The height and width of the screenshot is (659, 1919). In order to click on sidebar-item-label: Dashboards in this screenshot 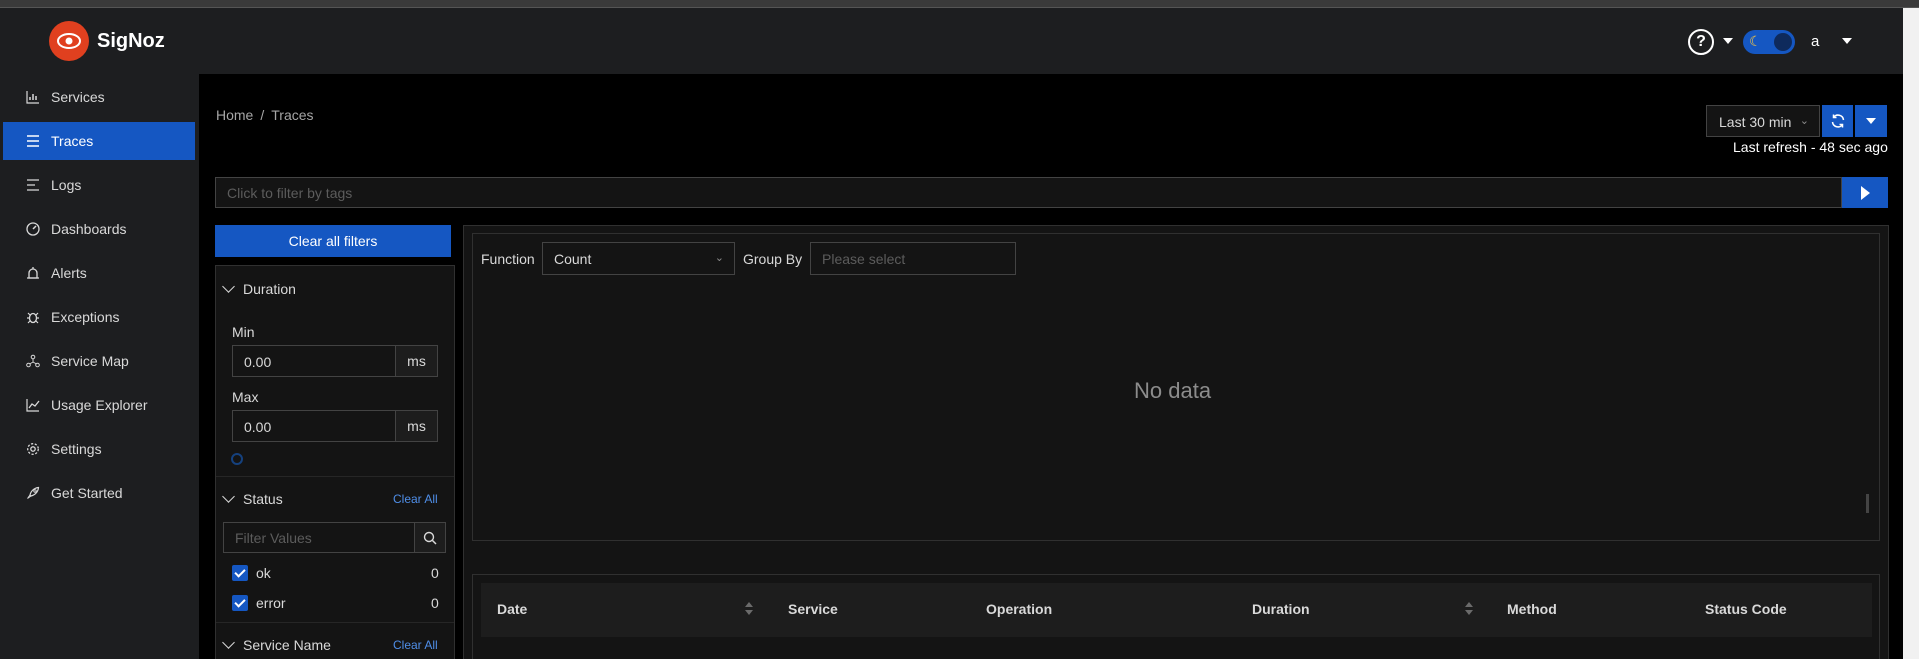, I will do `click(89, 229)`.